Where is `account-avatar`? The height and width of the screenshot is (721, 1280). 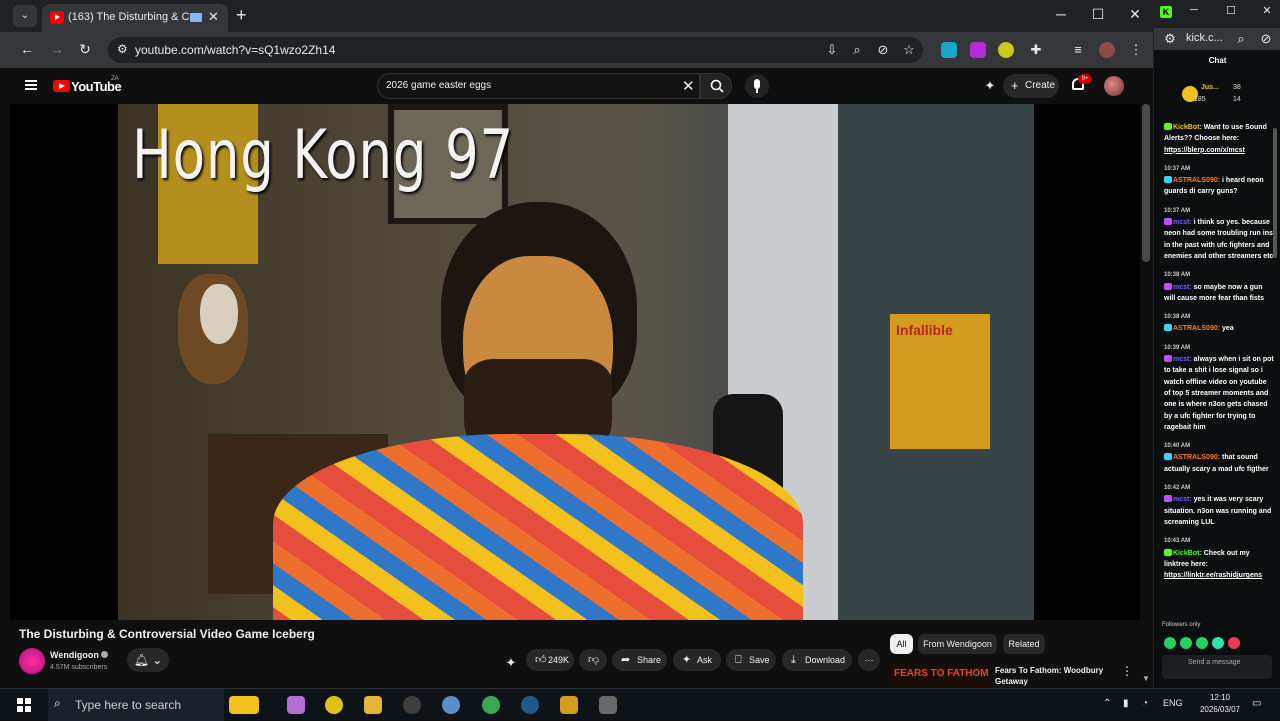 account-avatar is located at coordinates (1114, 86).